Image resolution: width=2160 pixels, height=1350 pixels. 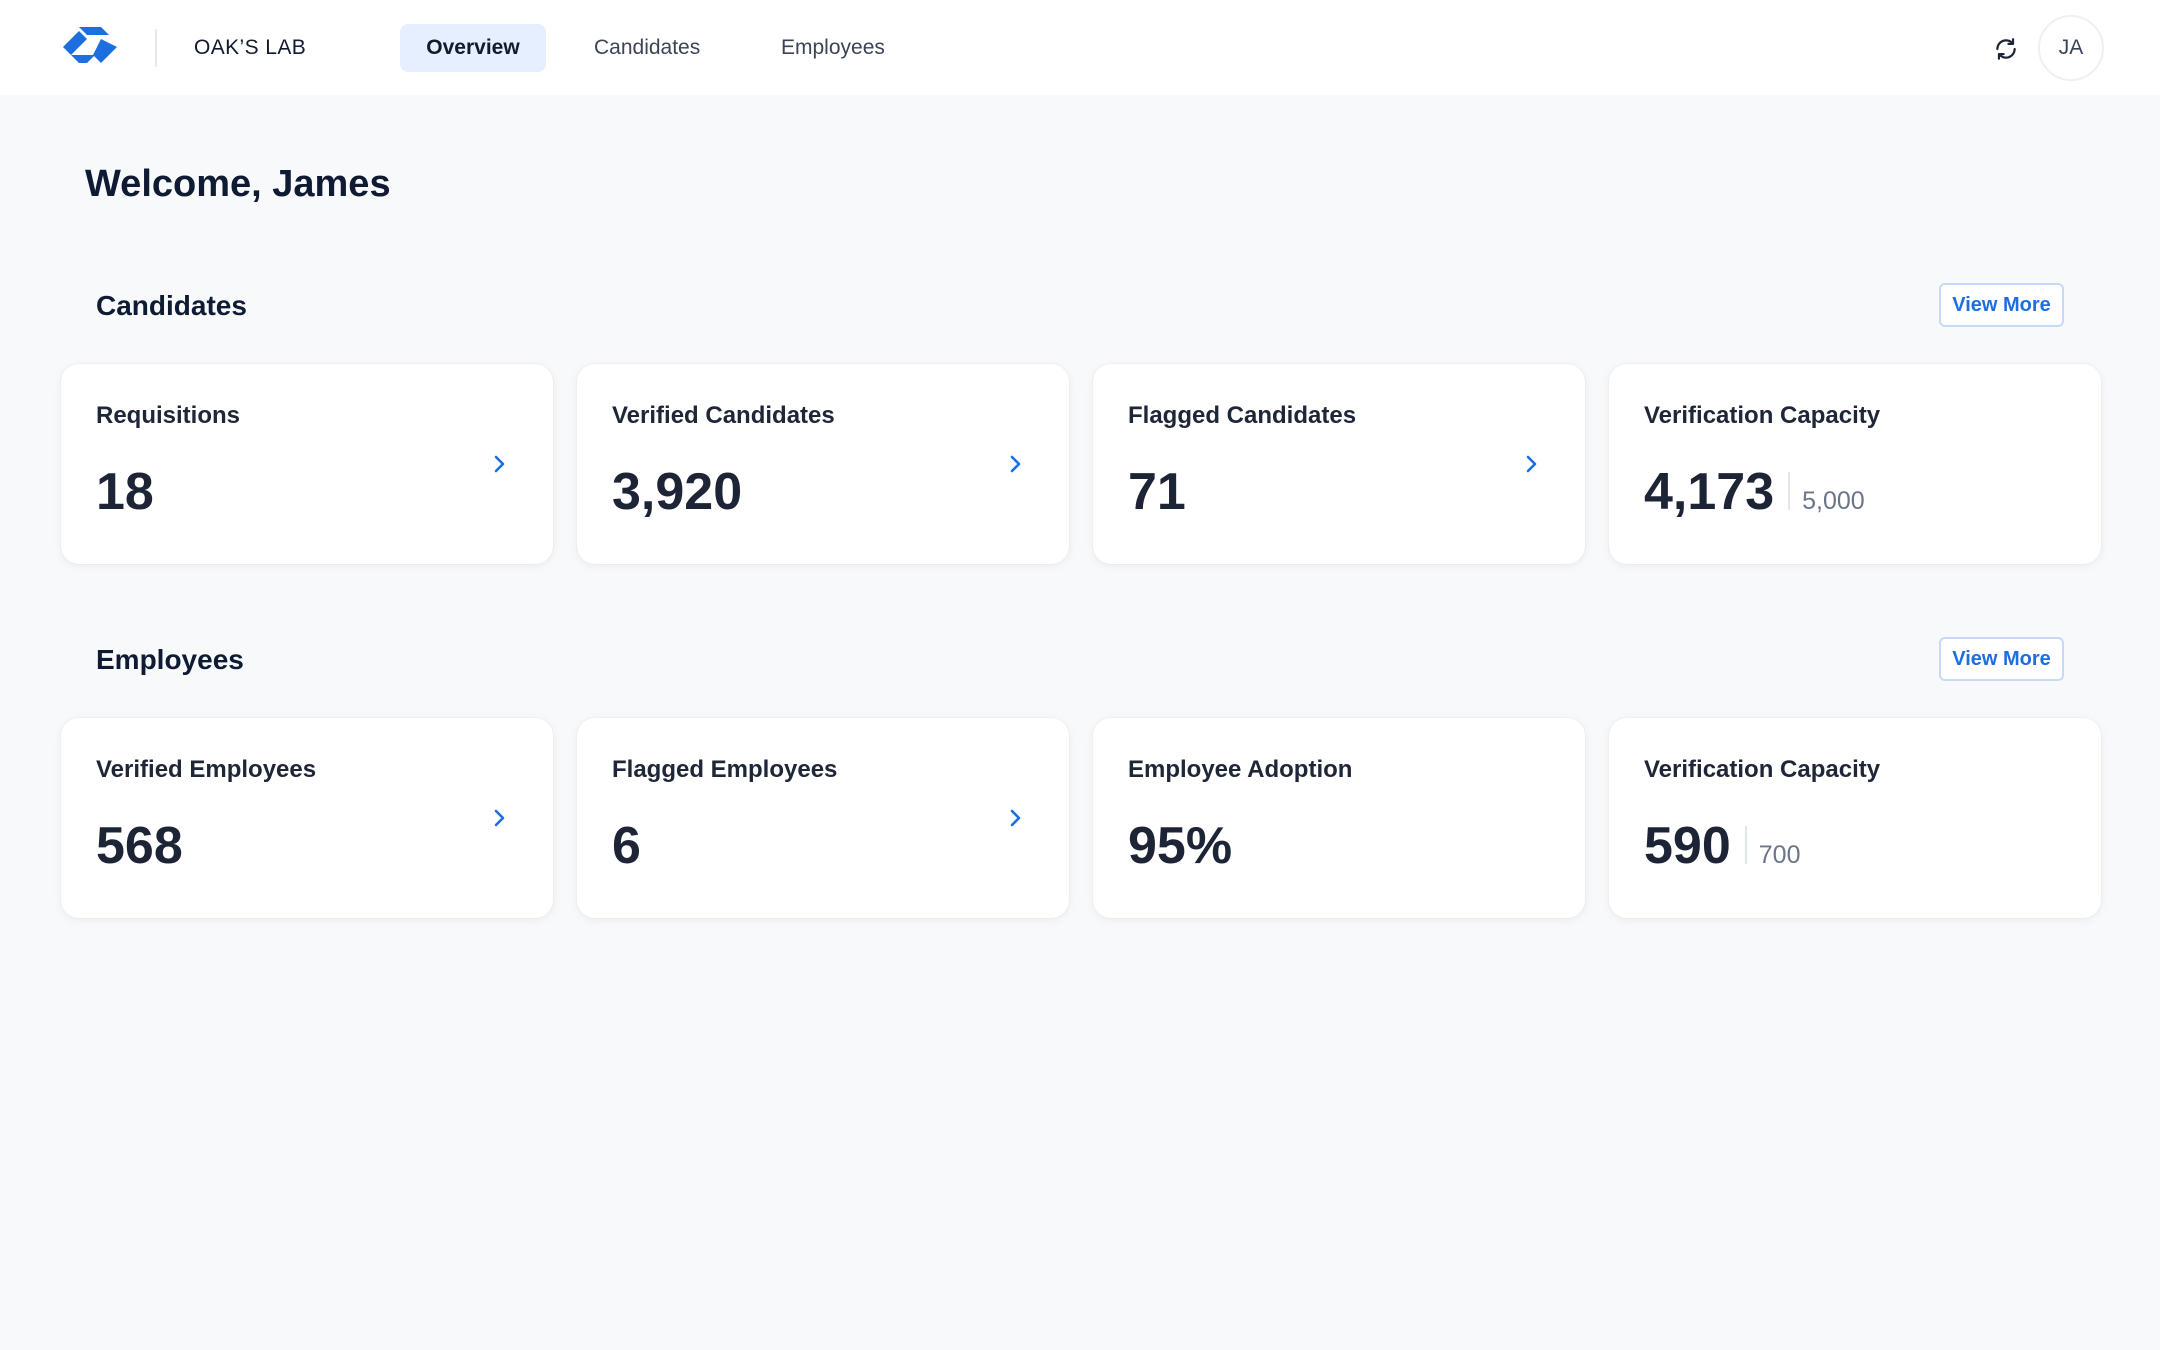 What do you see at coordinates (647, 48) in the screenshot?
I see `tab-candidates: Candidates` at bounding box center [647, 48].